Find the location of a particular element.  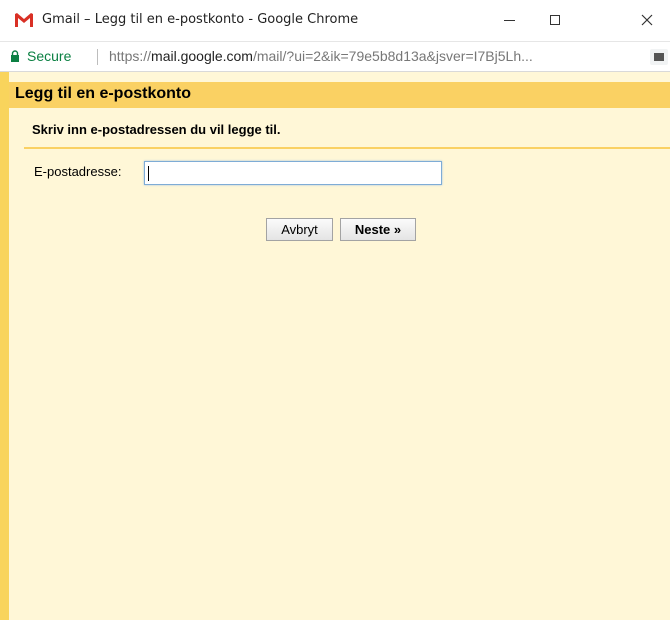

lock-icon is located at coordinates (15, 56).